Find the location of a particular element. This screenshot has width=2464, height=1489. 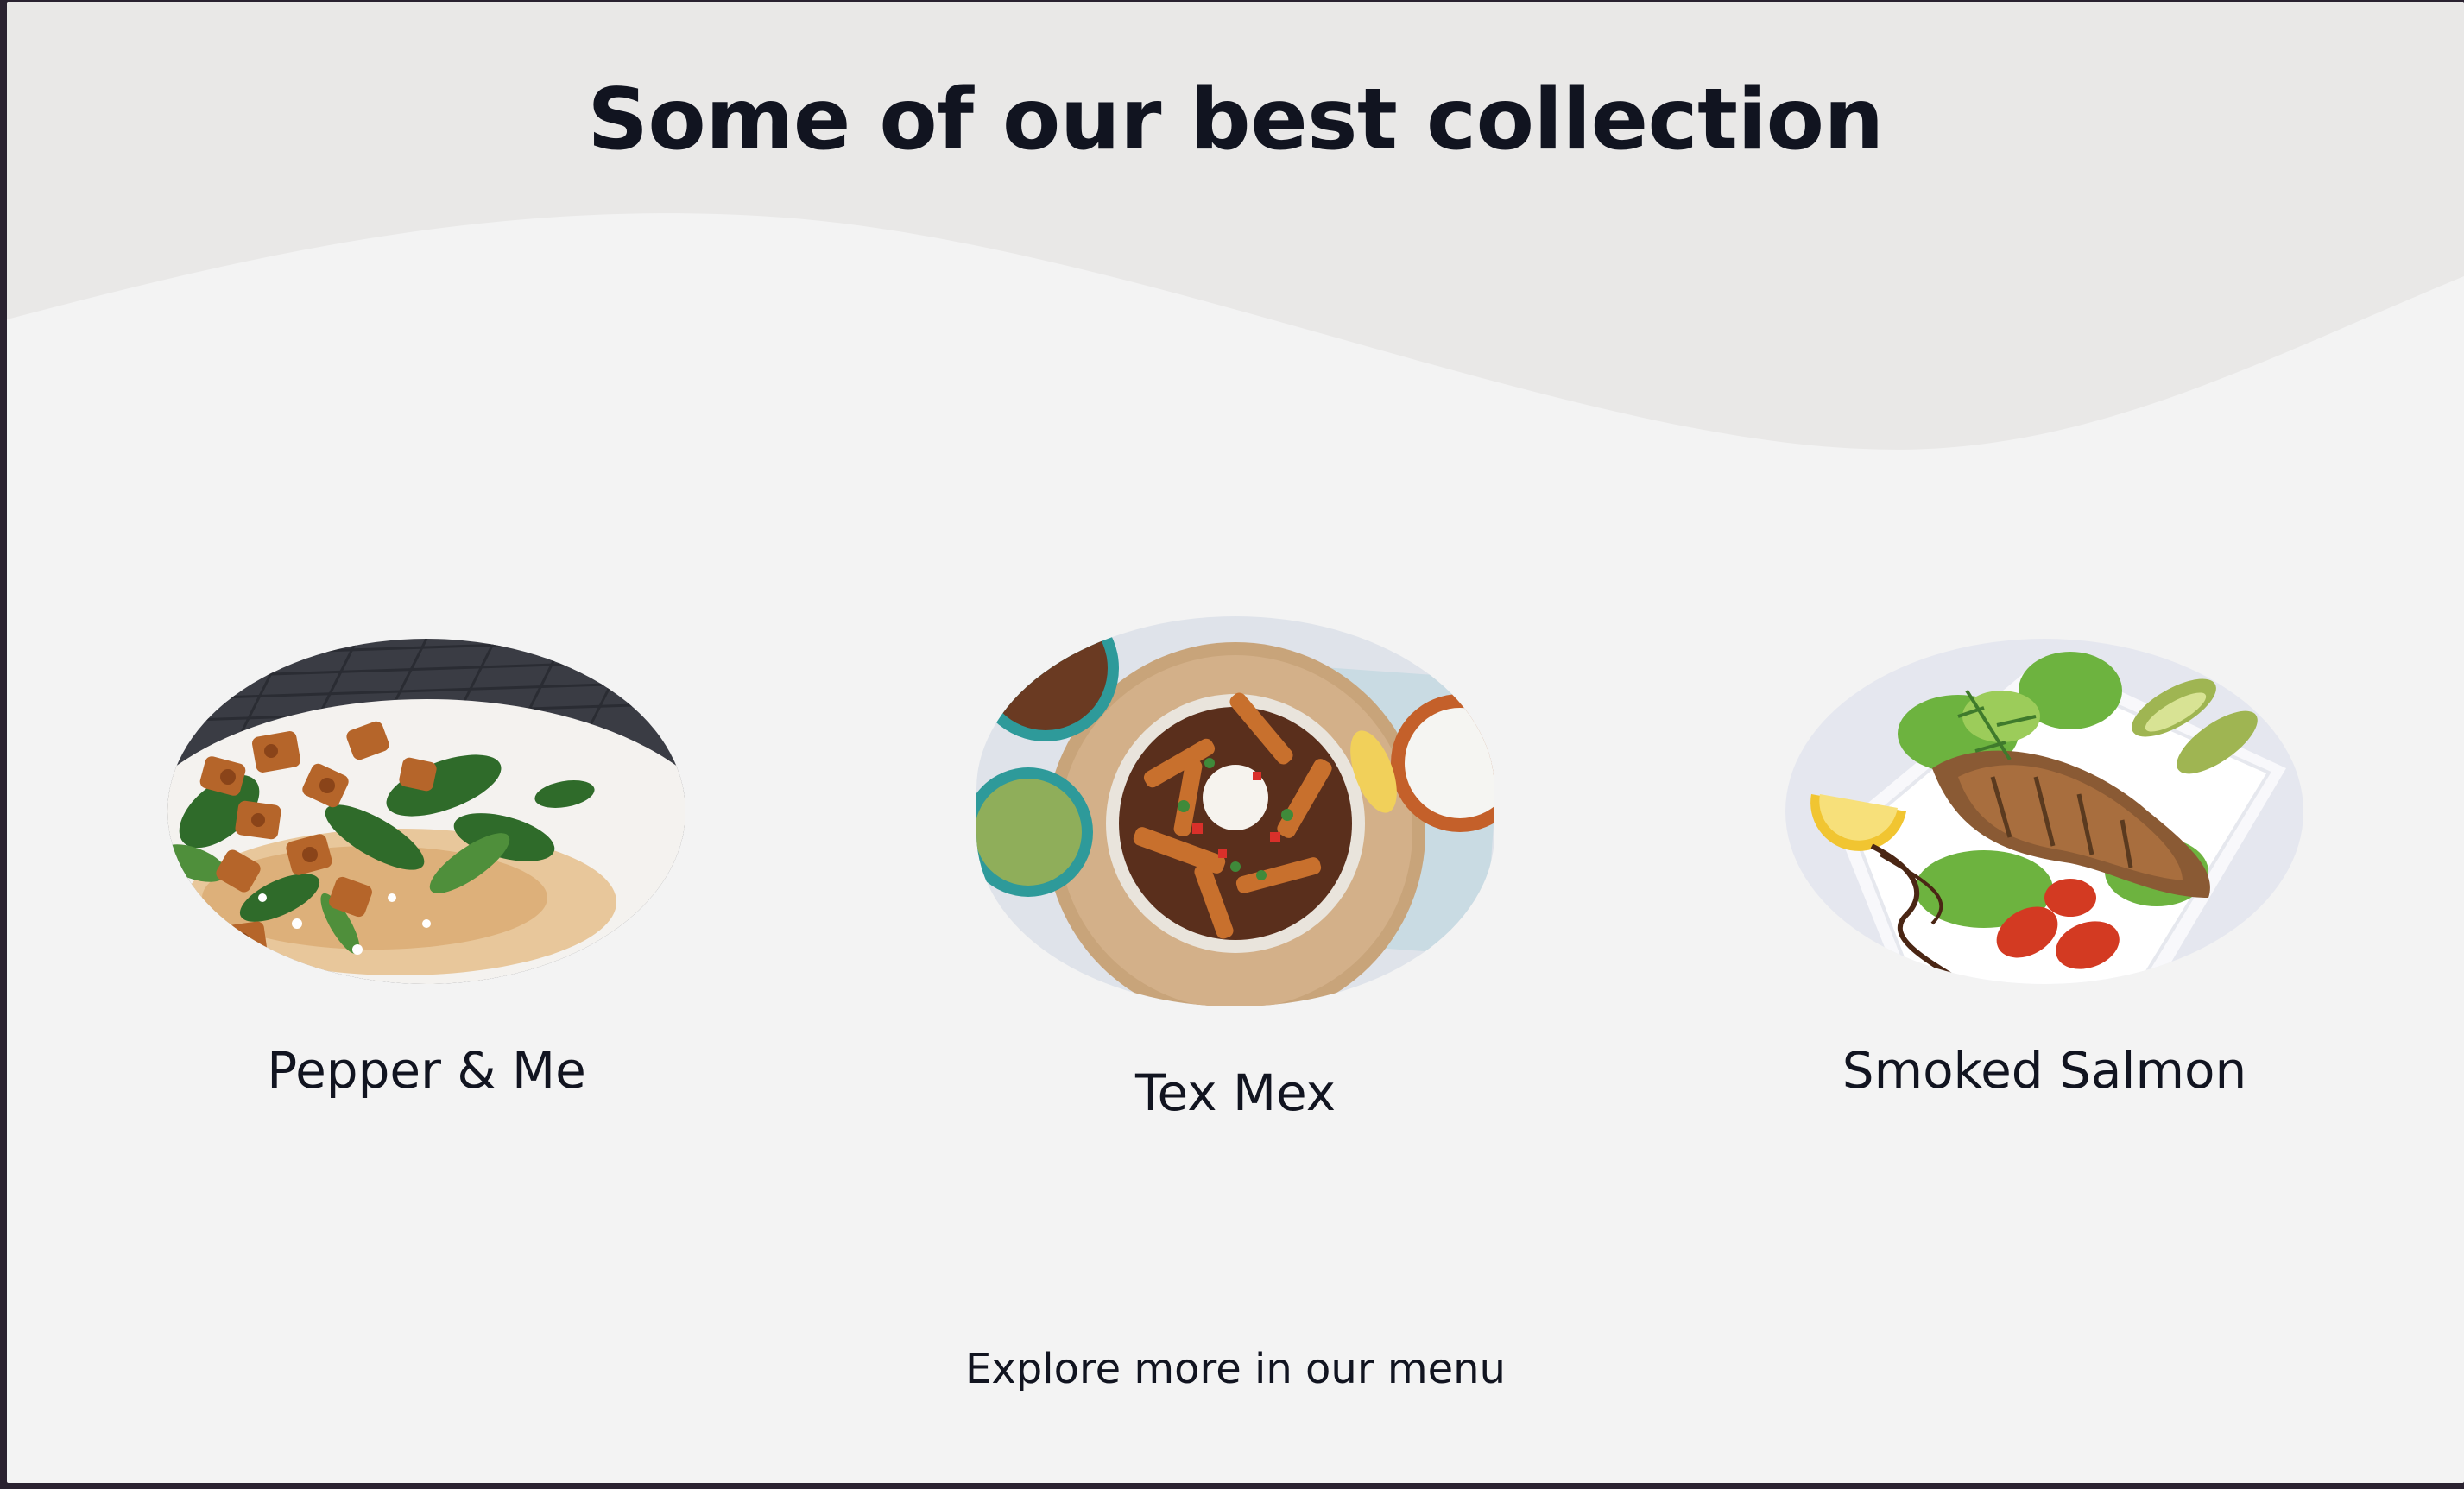

dish-image-pepper-and-me is located at coordinates (426, 811).